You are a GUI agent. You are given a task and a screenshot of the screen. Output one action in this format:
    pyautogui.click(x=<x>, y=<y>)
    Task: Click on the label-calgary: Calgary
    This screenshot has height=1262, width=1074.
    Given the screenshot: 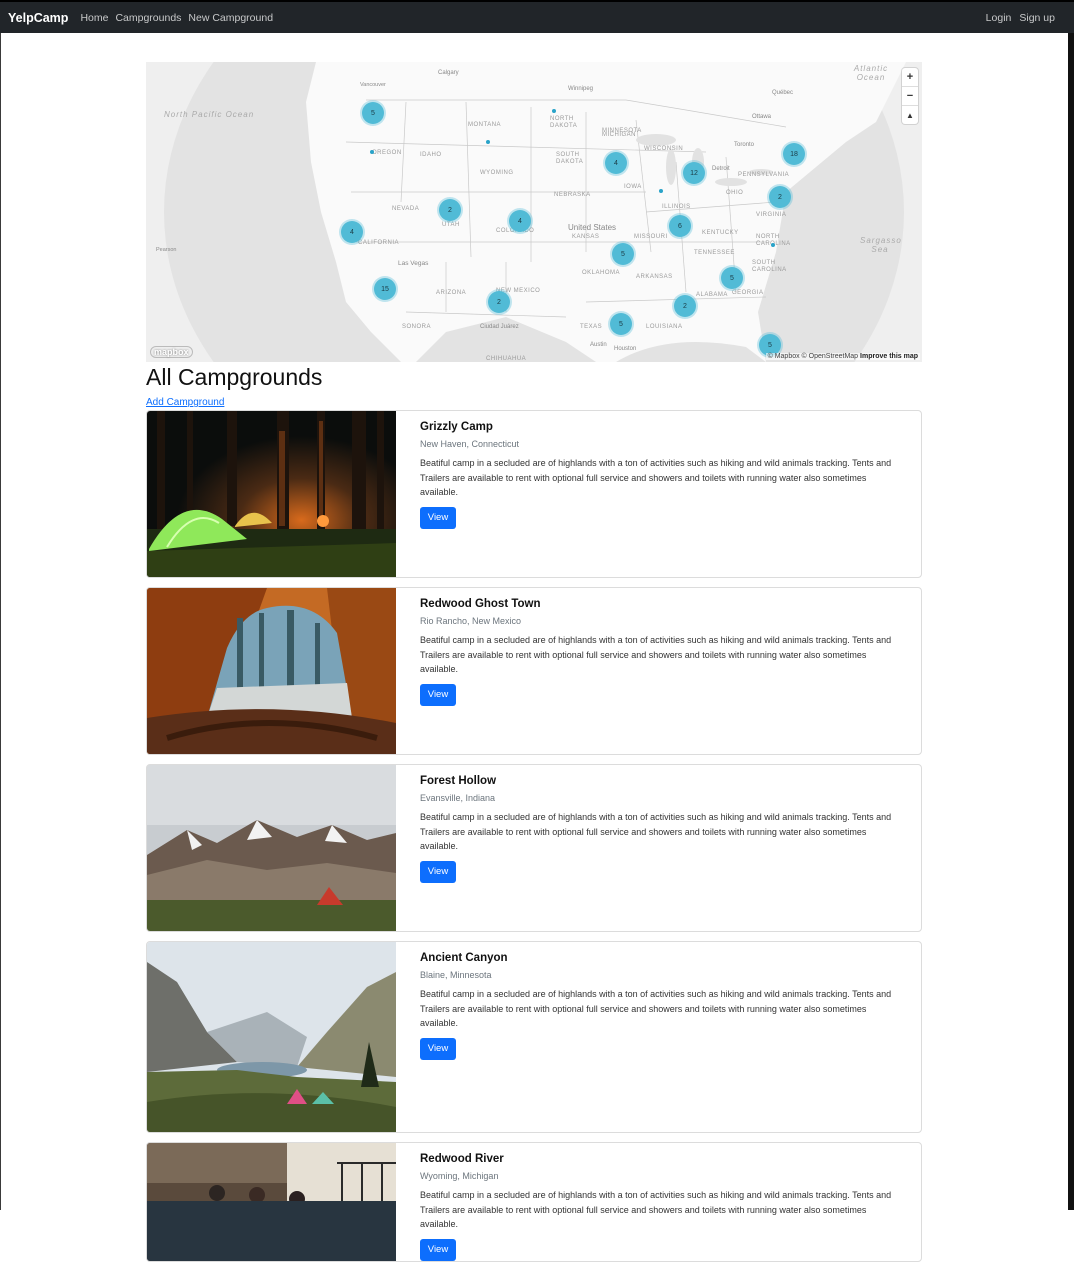 What is the action you would take?
    pyautogui.click(x=448, y=73)
    